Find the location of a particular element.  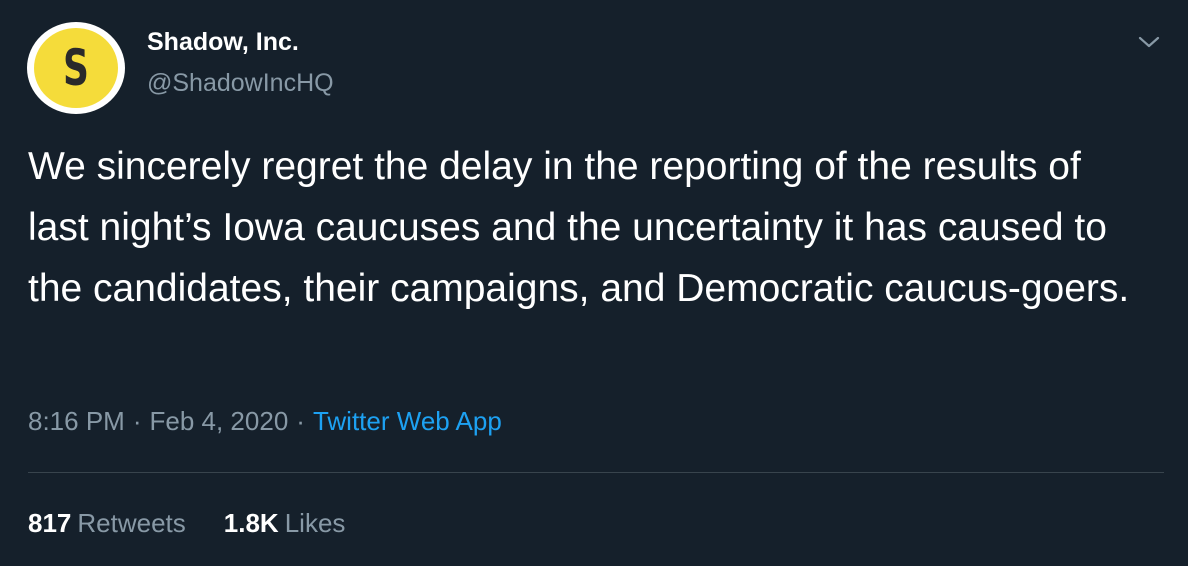

likes-stat: 1.8K Likes is located at coordinates (285, 523).